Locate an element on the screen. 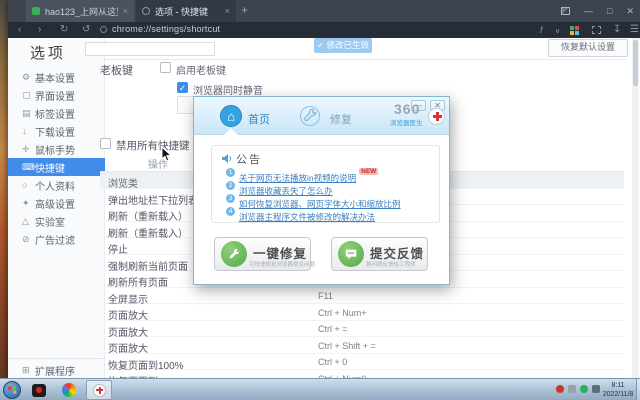  announcement-title: 公告 is located at coordinates (249, 160).